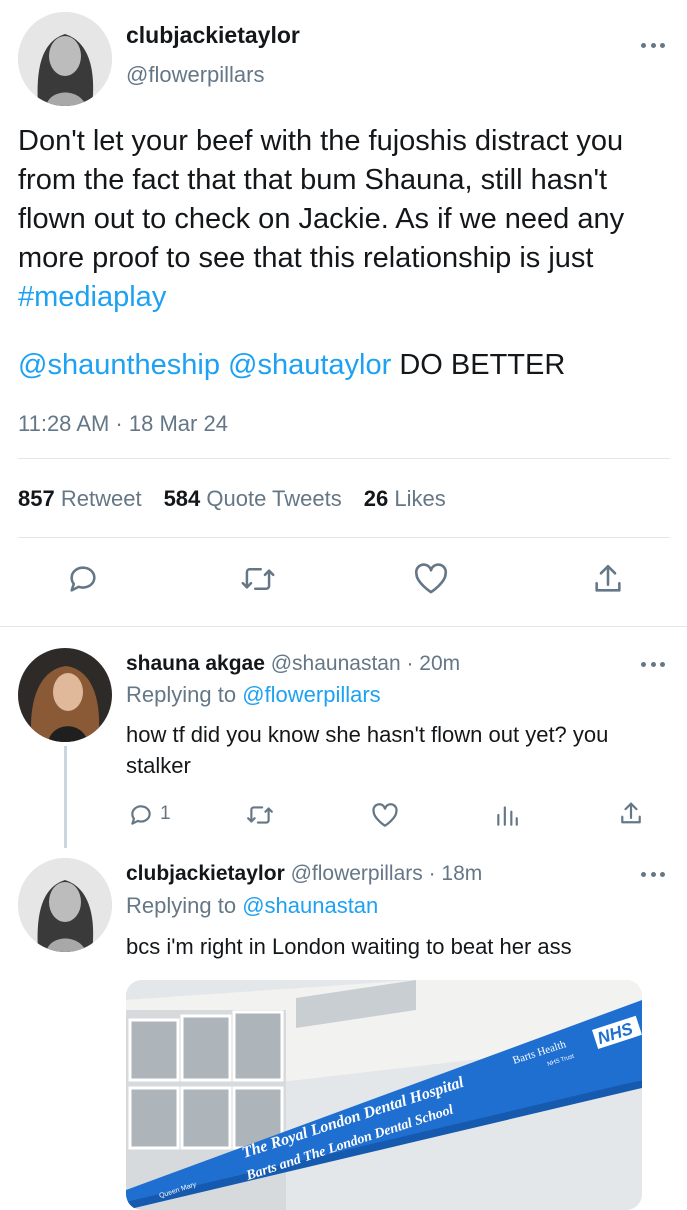 This screenshot has height=1210, width=687. Describe the element at coordinates (405, 498) in the screenshot. I see `likes-stat: 26 Likes` at that location.